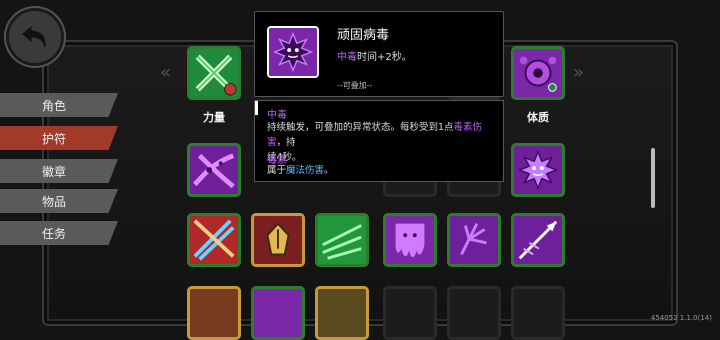  Describe the element at coordinates (363, 35) in the screenshot. I see `charm-tooltip-title: 顽固病毒` at that location.